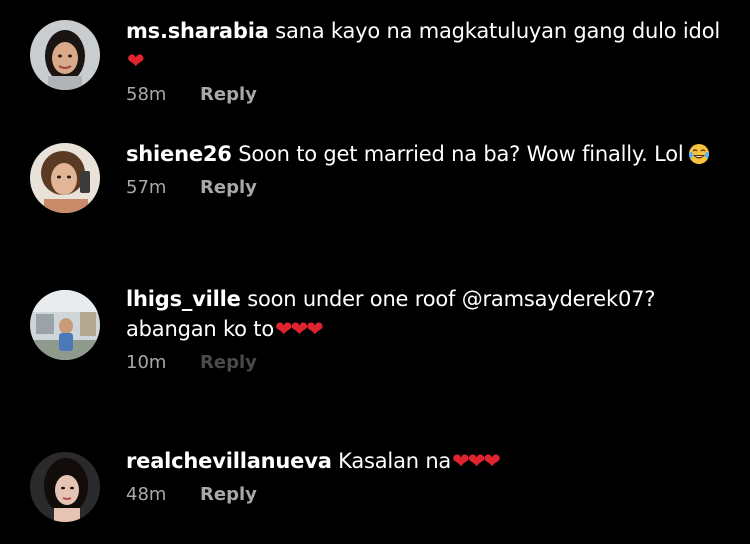 The width and height of the screenshot is (750, 544). What do you see at coordinates (426, 363) in the screenshot?
I see `comment-meta: 10m Reply` at bounding box center [426, 363].